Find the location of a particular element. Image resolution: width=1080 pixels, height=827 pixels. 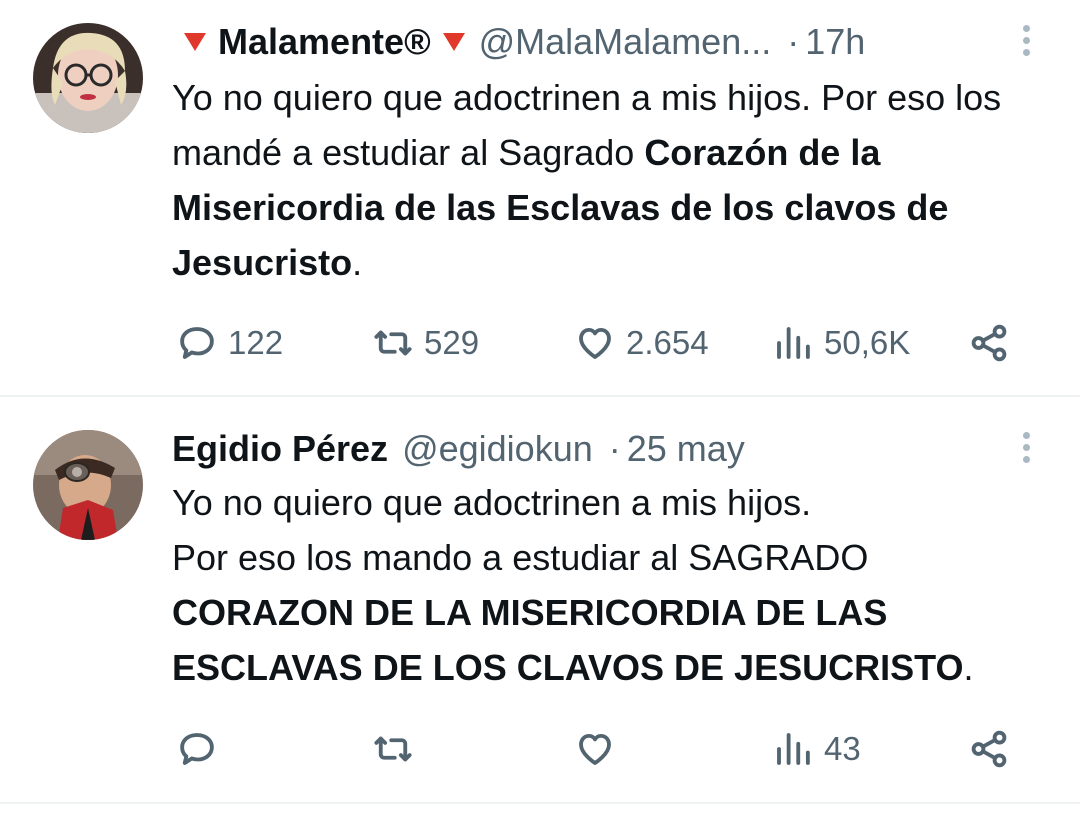

tweet-header: Egidio Pérez @egidiokun · 25 may is located at coordinates (458, 449).